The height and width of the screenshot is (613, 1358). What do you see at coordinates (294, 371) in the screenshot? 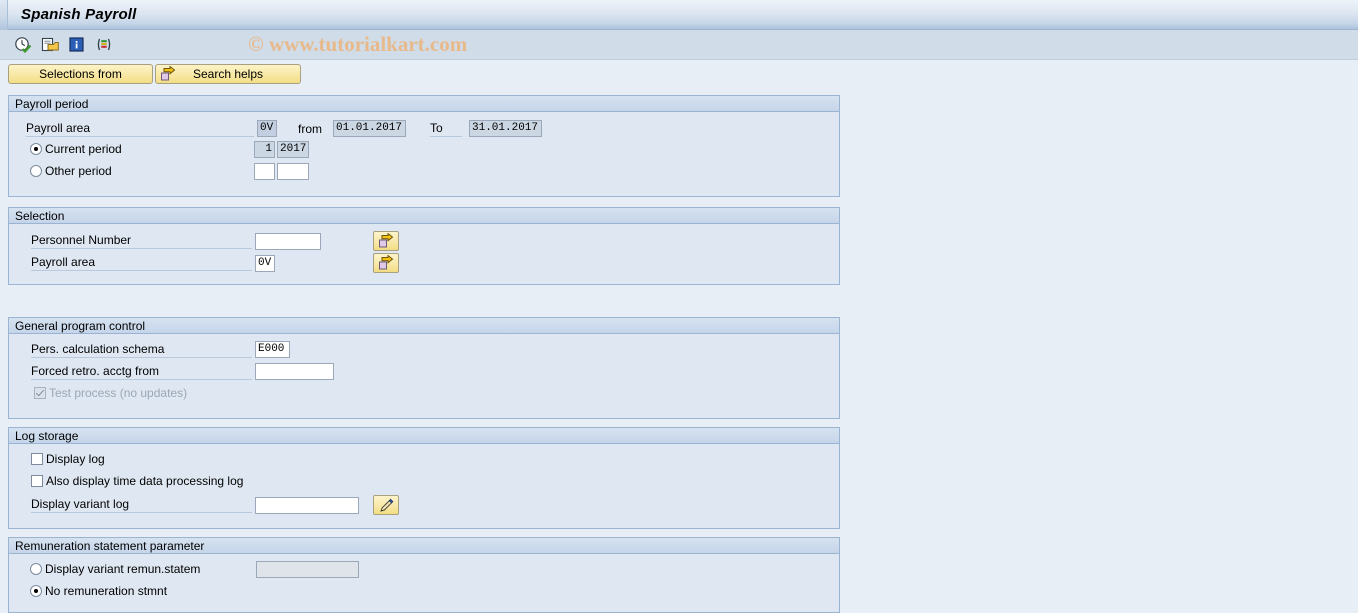
I see `forced-retro-input` at bounding box center [294, 371].